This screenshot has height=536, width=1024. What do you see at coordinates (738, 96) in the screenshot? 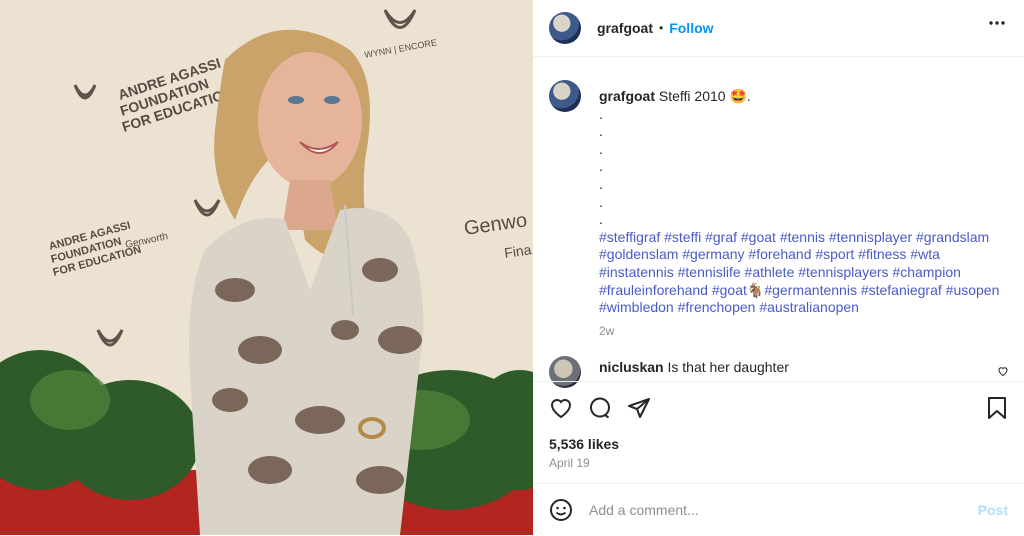
I see `caption-emoji: 🤩` at bounding box center [738, 96].